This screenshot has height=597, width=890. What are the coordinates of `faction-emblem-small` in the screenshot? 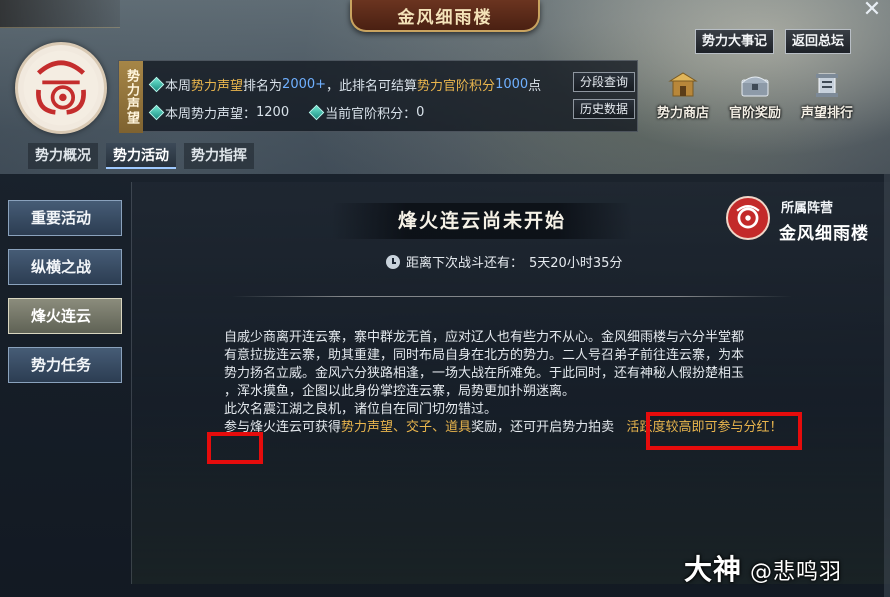 It's located at (748, 218).